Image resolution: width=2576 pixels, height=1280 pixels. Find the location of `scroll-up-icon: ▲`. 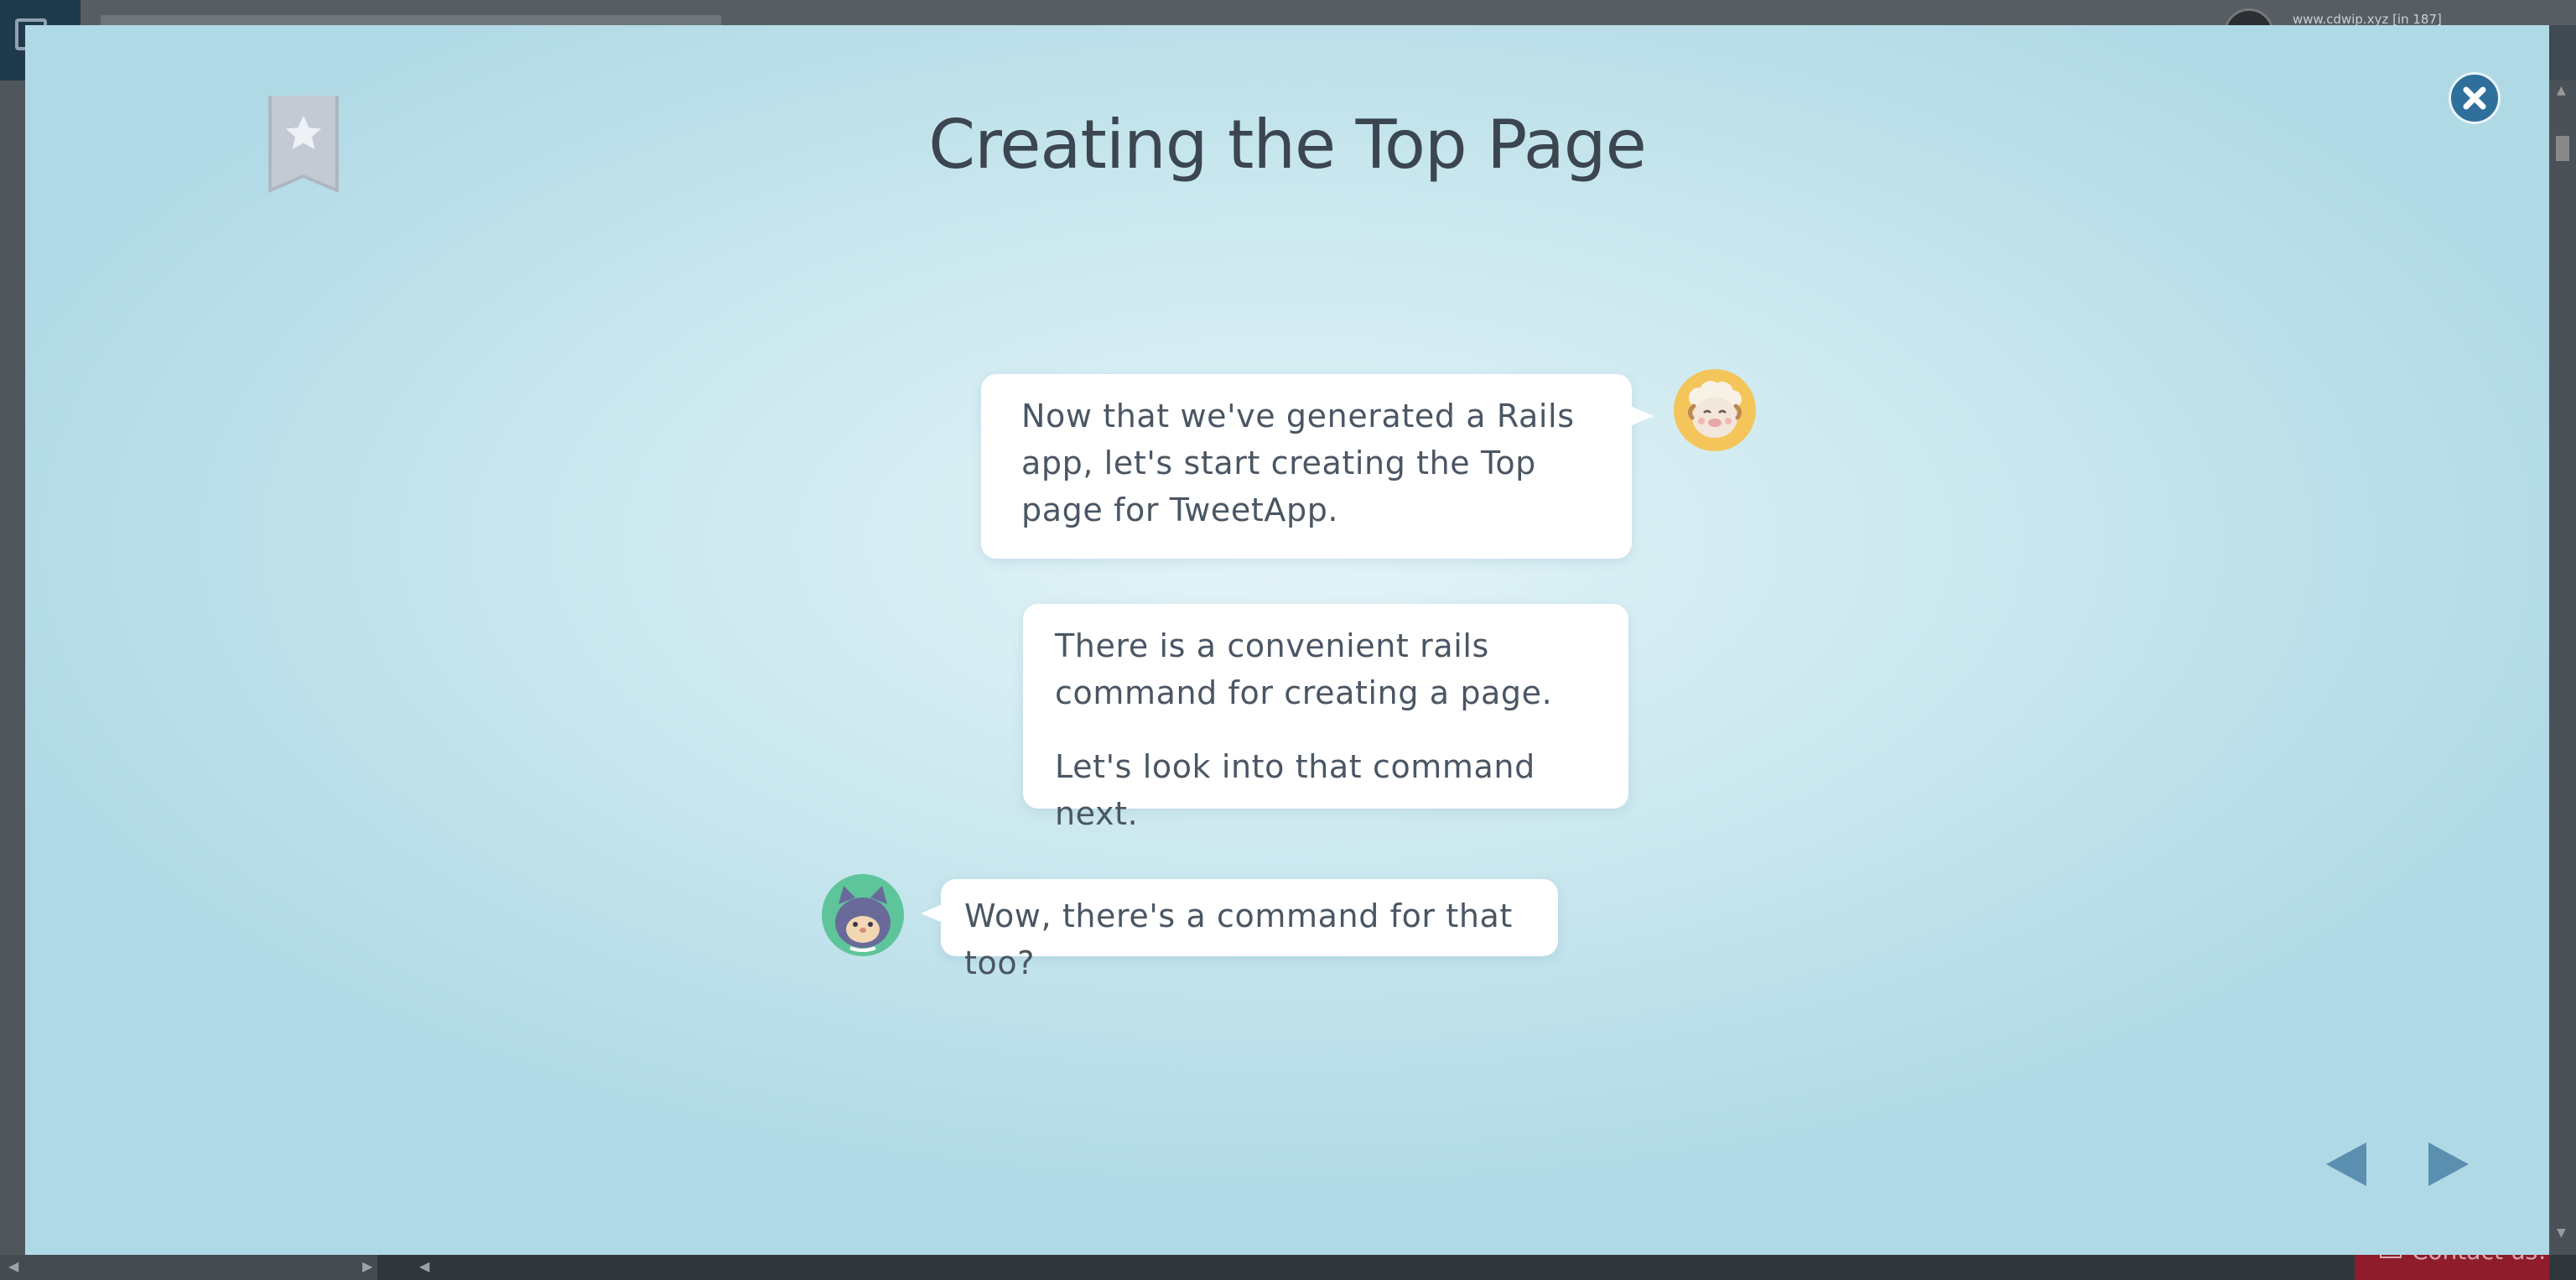

scroll-up-icon: ▲ is located at coordinates (2561, 90).